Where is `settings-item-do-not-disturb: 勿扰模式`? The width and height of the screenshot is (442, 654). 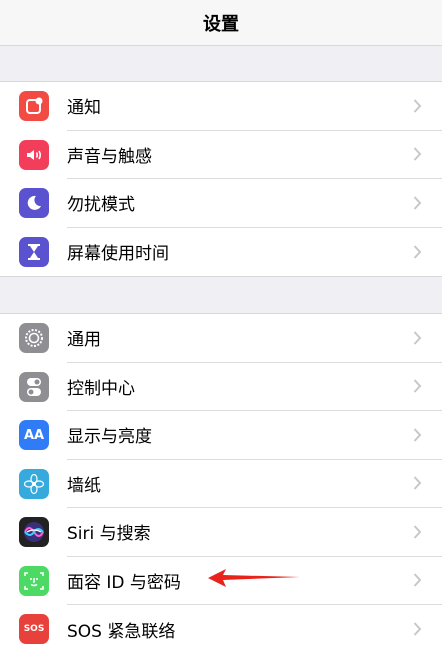
settings-item-do-not-disturb: 勿扰模式 is located at coordinates (221, 203).